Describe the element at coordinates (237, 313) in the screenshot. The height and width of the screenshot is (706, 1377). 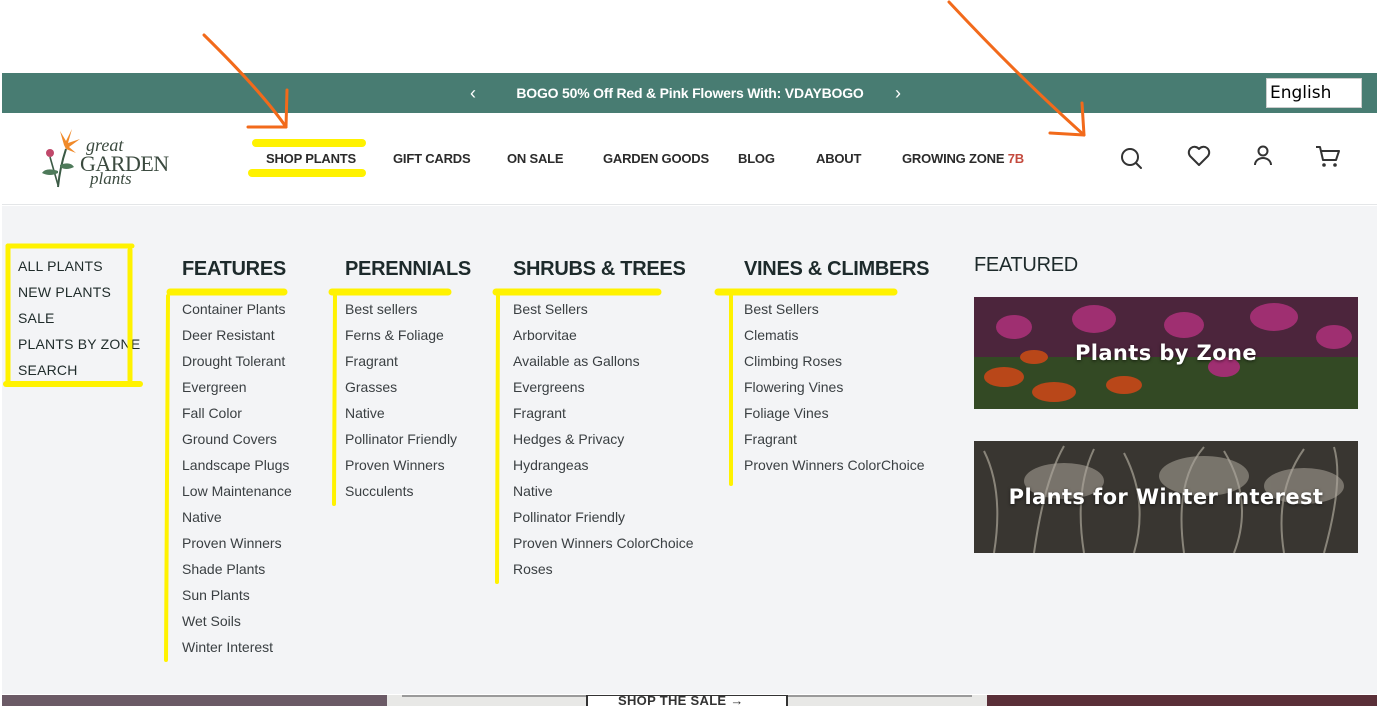
I see `menu-link: Container Plants` at that location.